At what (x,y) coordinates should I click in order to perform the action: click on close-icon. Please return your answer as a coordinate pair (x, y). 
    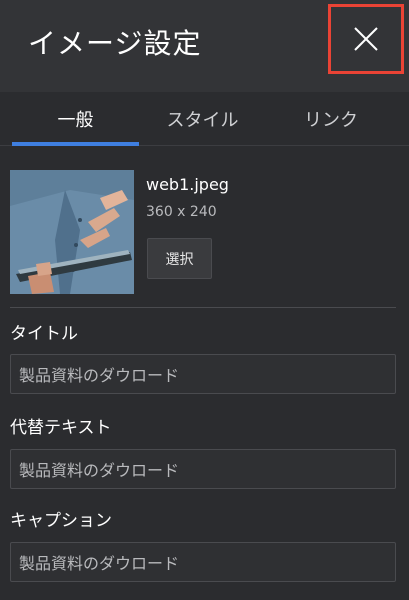
    Looking at the image, I should click on (366, 39).